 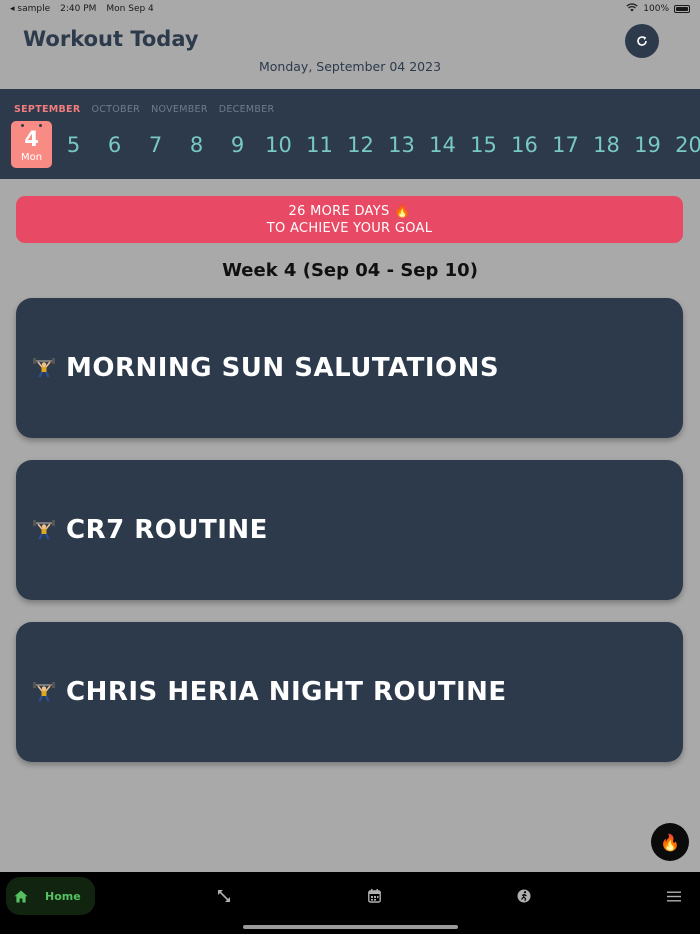 I want to click on month-september: SEPTEMBER, so click(x=47, y=109).